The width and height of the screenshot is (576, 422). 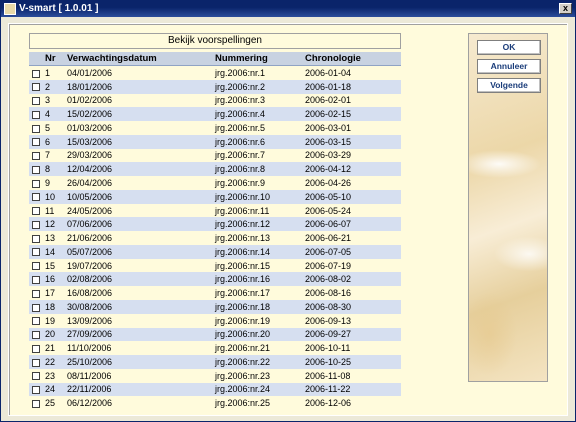 What do you see at coordinates (215, 224) in the screenshot?
I see `table-row: 12 07/06/2006 jrg.2006:nr.12 2006-06-07` at bounding box center [215, 224].